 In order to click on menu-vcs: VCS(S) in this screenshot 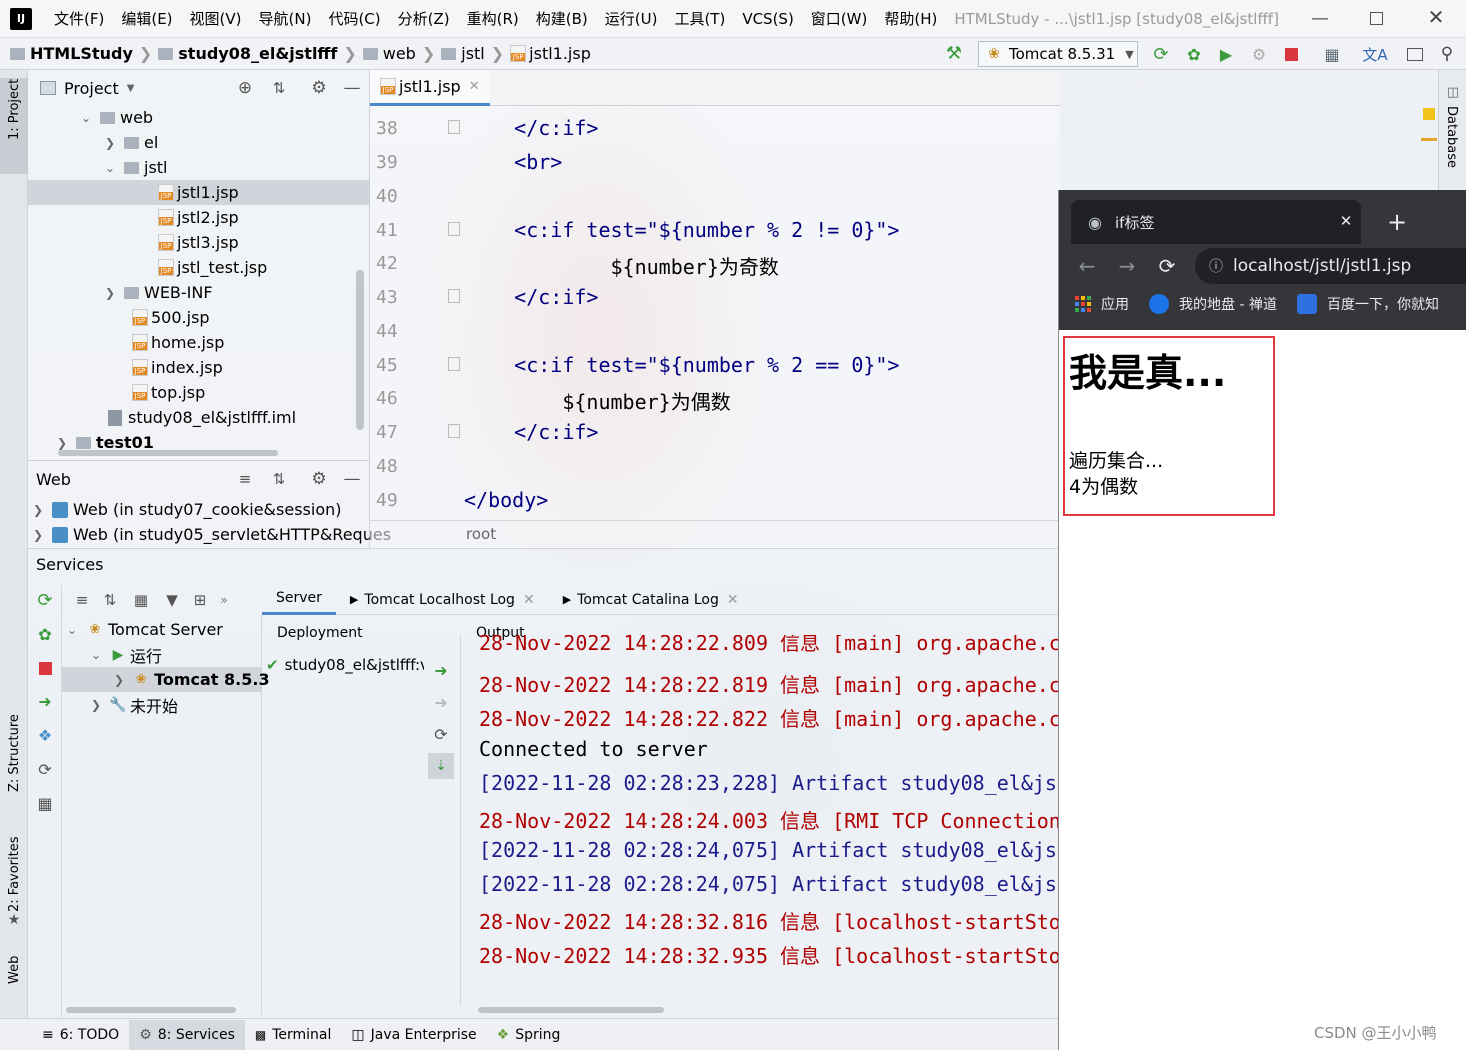, I will do `click(767, 19)`.